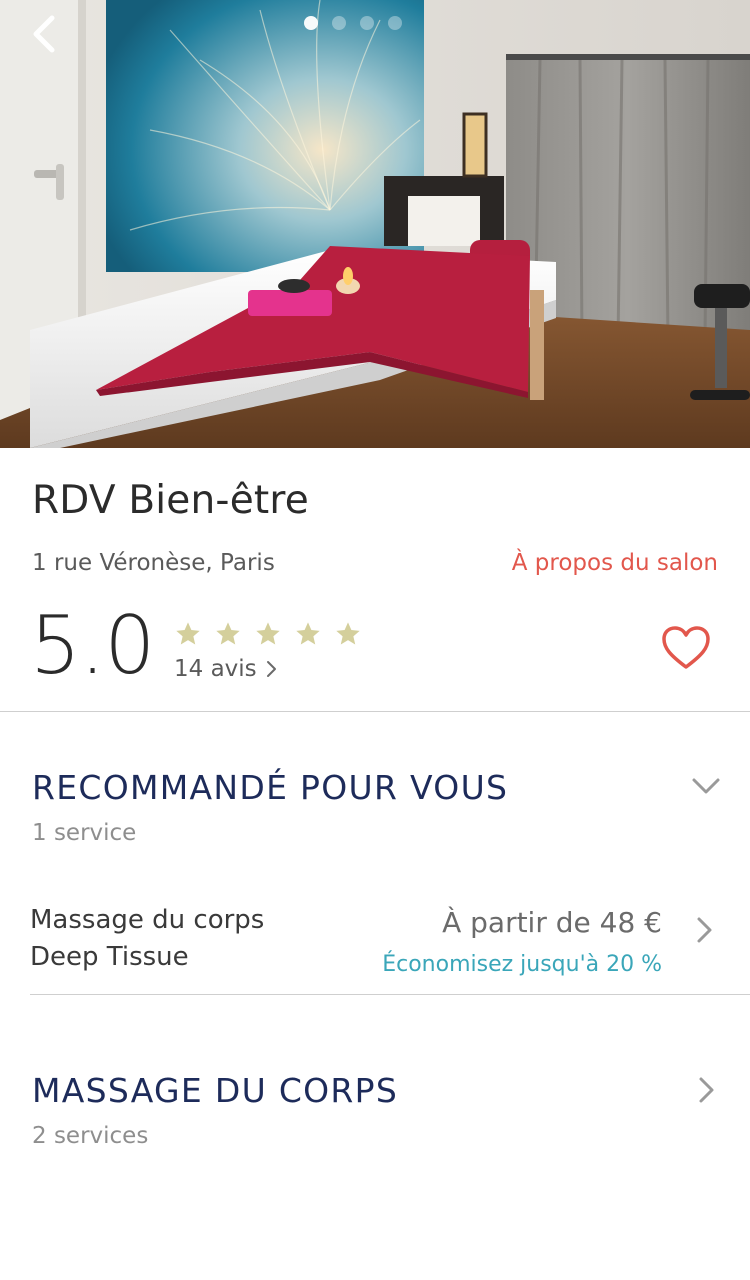 Image resolution: width=750 pixels, height=1280 pixels. I want to click on service-open-button, so click(704, 932).